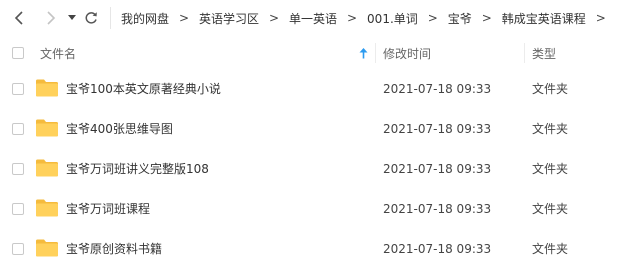  I want to click on file-row: 宝爷100本英文原著经典小说 2021-07-18 09:33 文件夹, so click(310, 89).